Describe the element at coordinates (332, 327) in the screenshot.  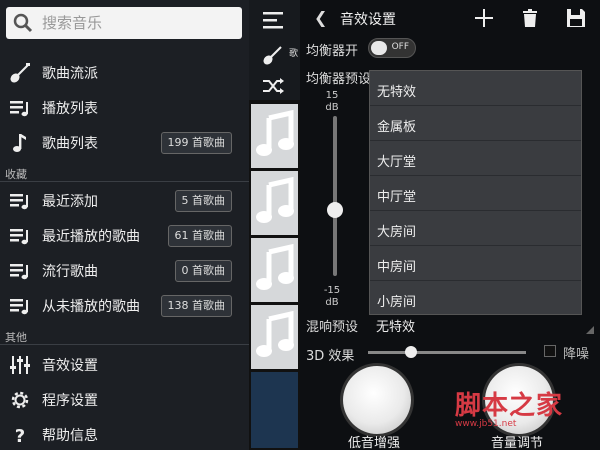
I see `reverb-preset-label: 混响预设` at that location.